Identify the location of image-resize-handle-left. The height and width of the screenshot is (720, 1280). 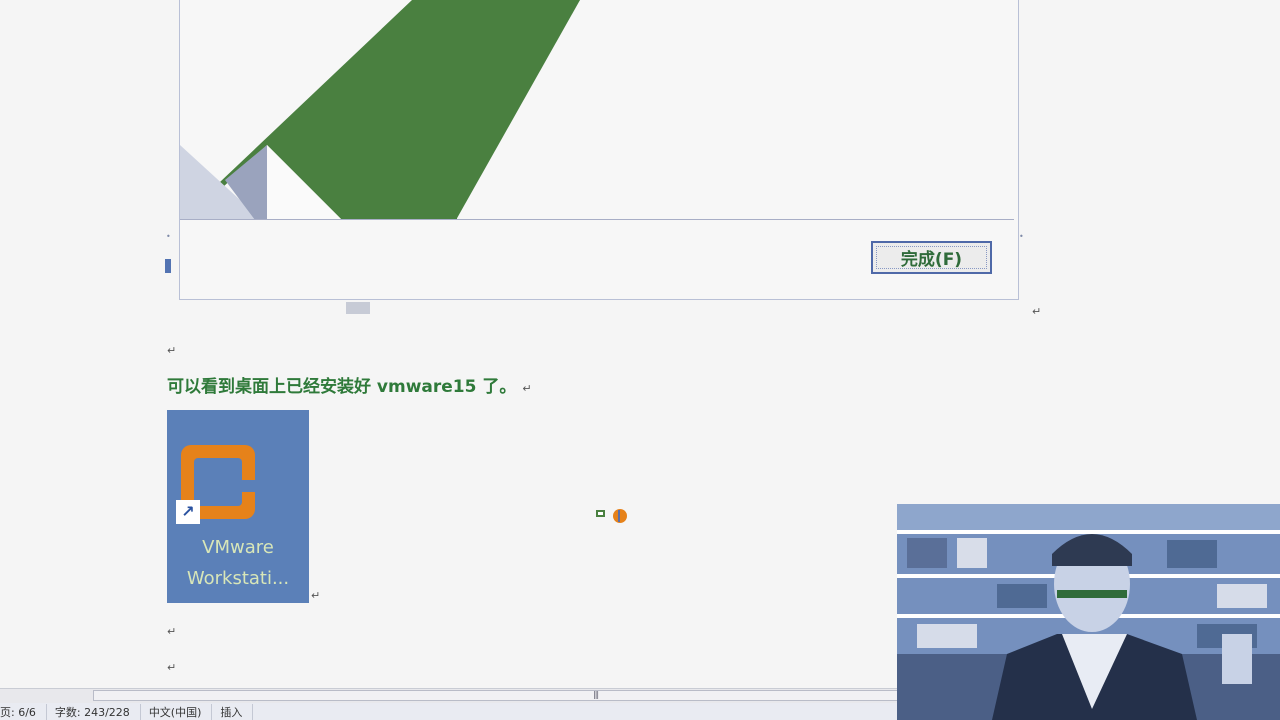
(170, 266).